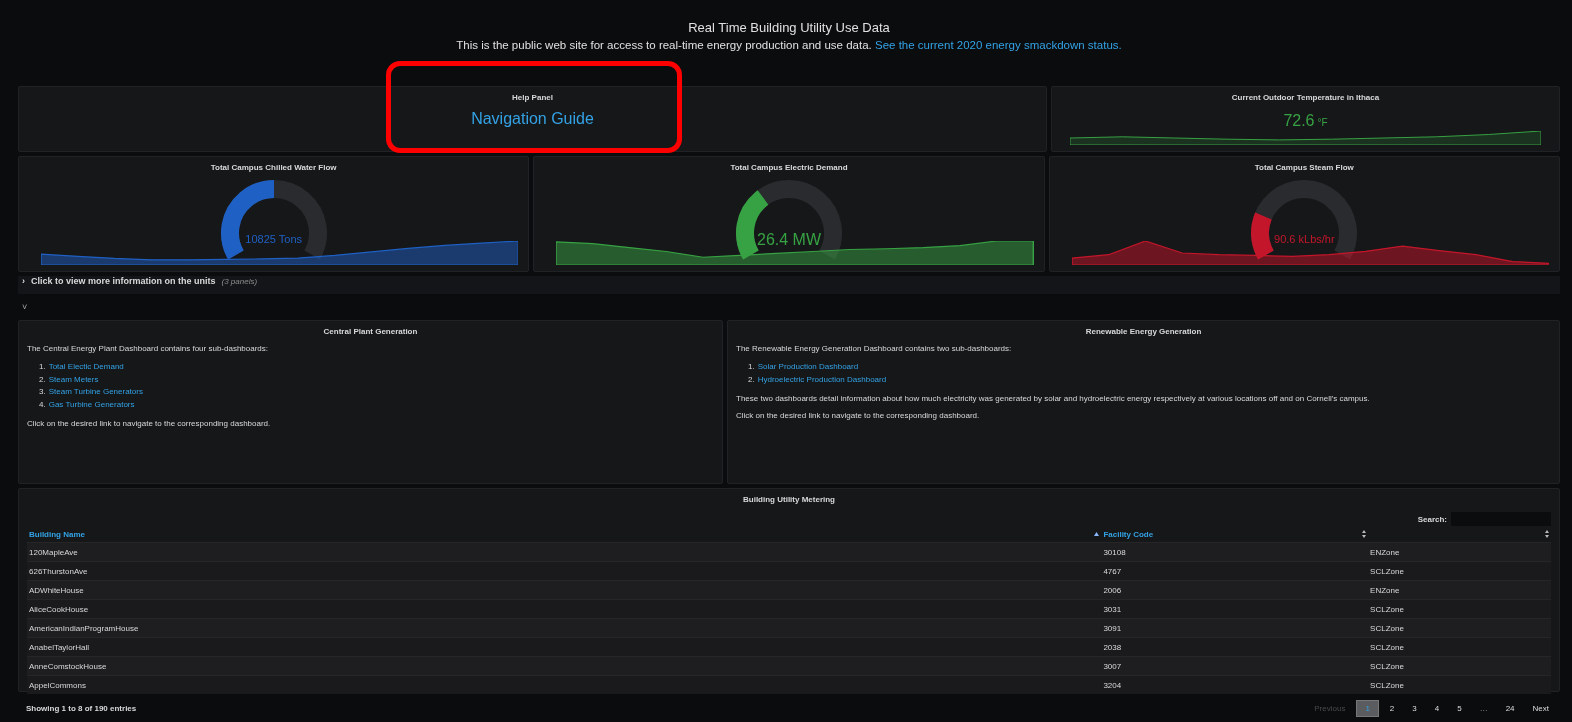 The image size is (1572, 722). I want to click on table-cell: 4767, so click(1235, 571).